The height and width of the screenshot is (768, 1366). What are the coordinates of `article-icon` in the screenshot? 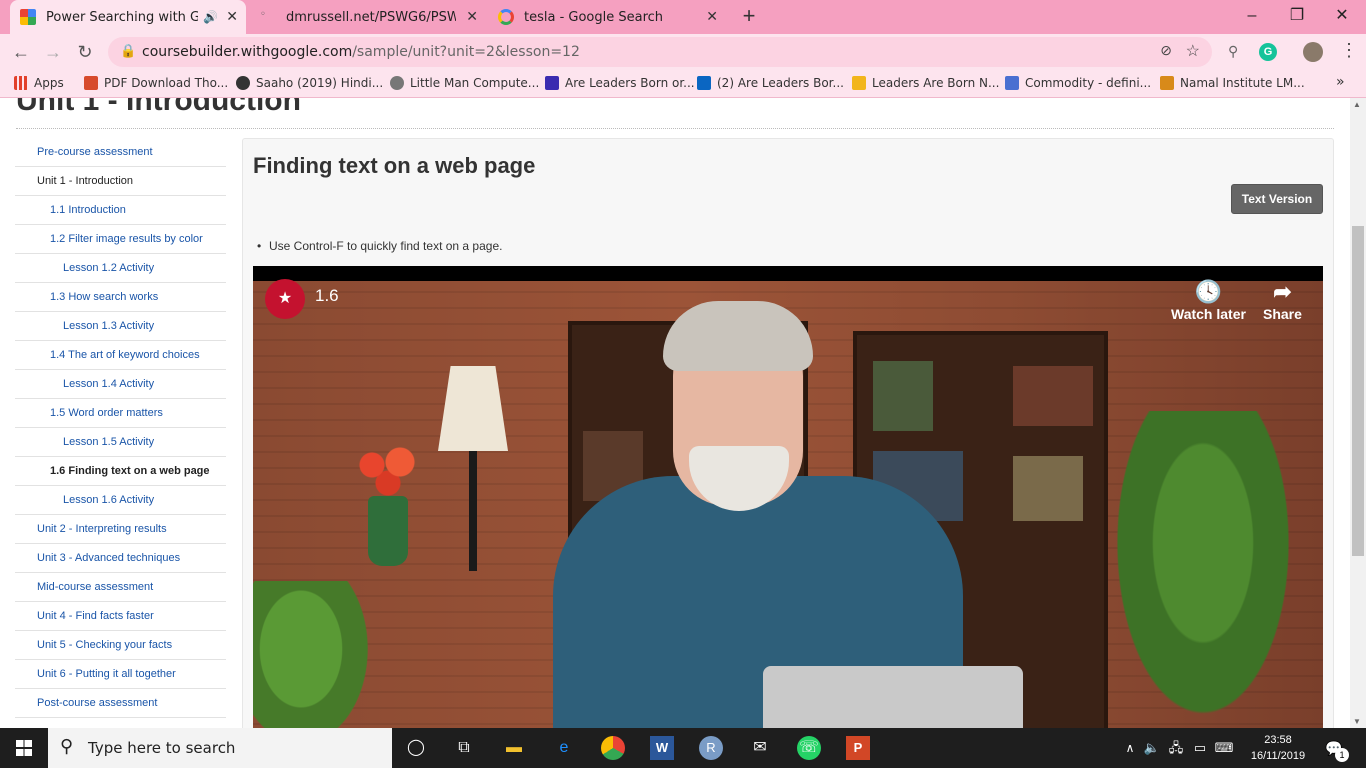 It's located at (859, 83).